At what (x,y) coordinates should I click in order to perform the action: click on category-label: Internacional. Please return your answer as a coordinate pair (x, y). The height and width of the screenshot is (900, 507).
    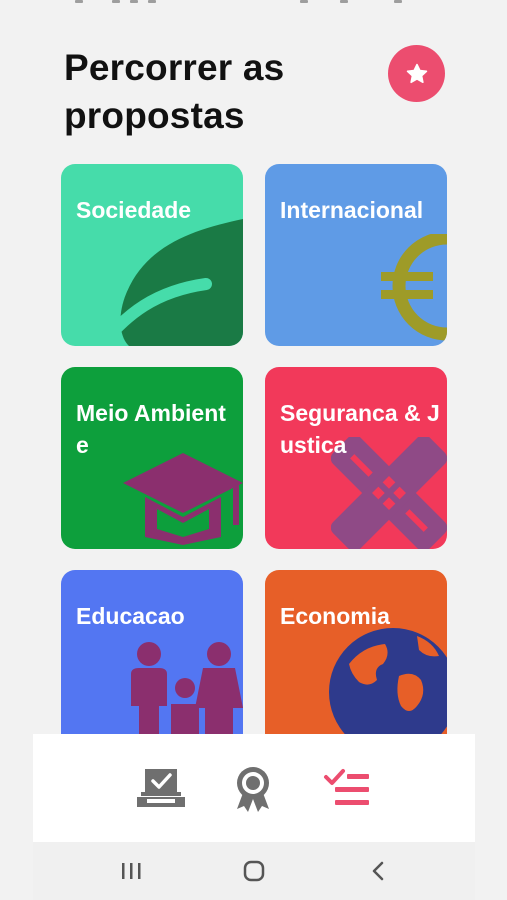
    Looking at the image, I should click on (352, 210).